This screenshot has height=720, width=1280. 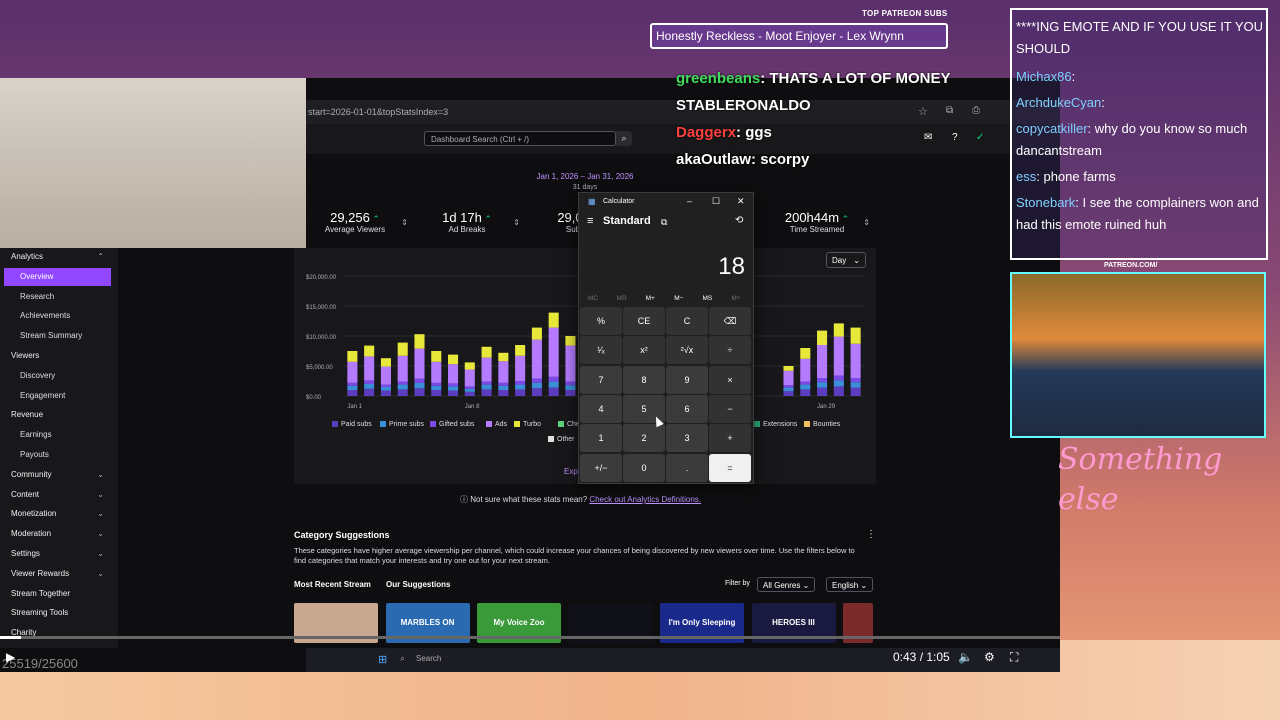 What do you see at coordinates (644, 379) in the screenshot?
I see `calc-key-button: 8` at bounding box center [644, 379].